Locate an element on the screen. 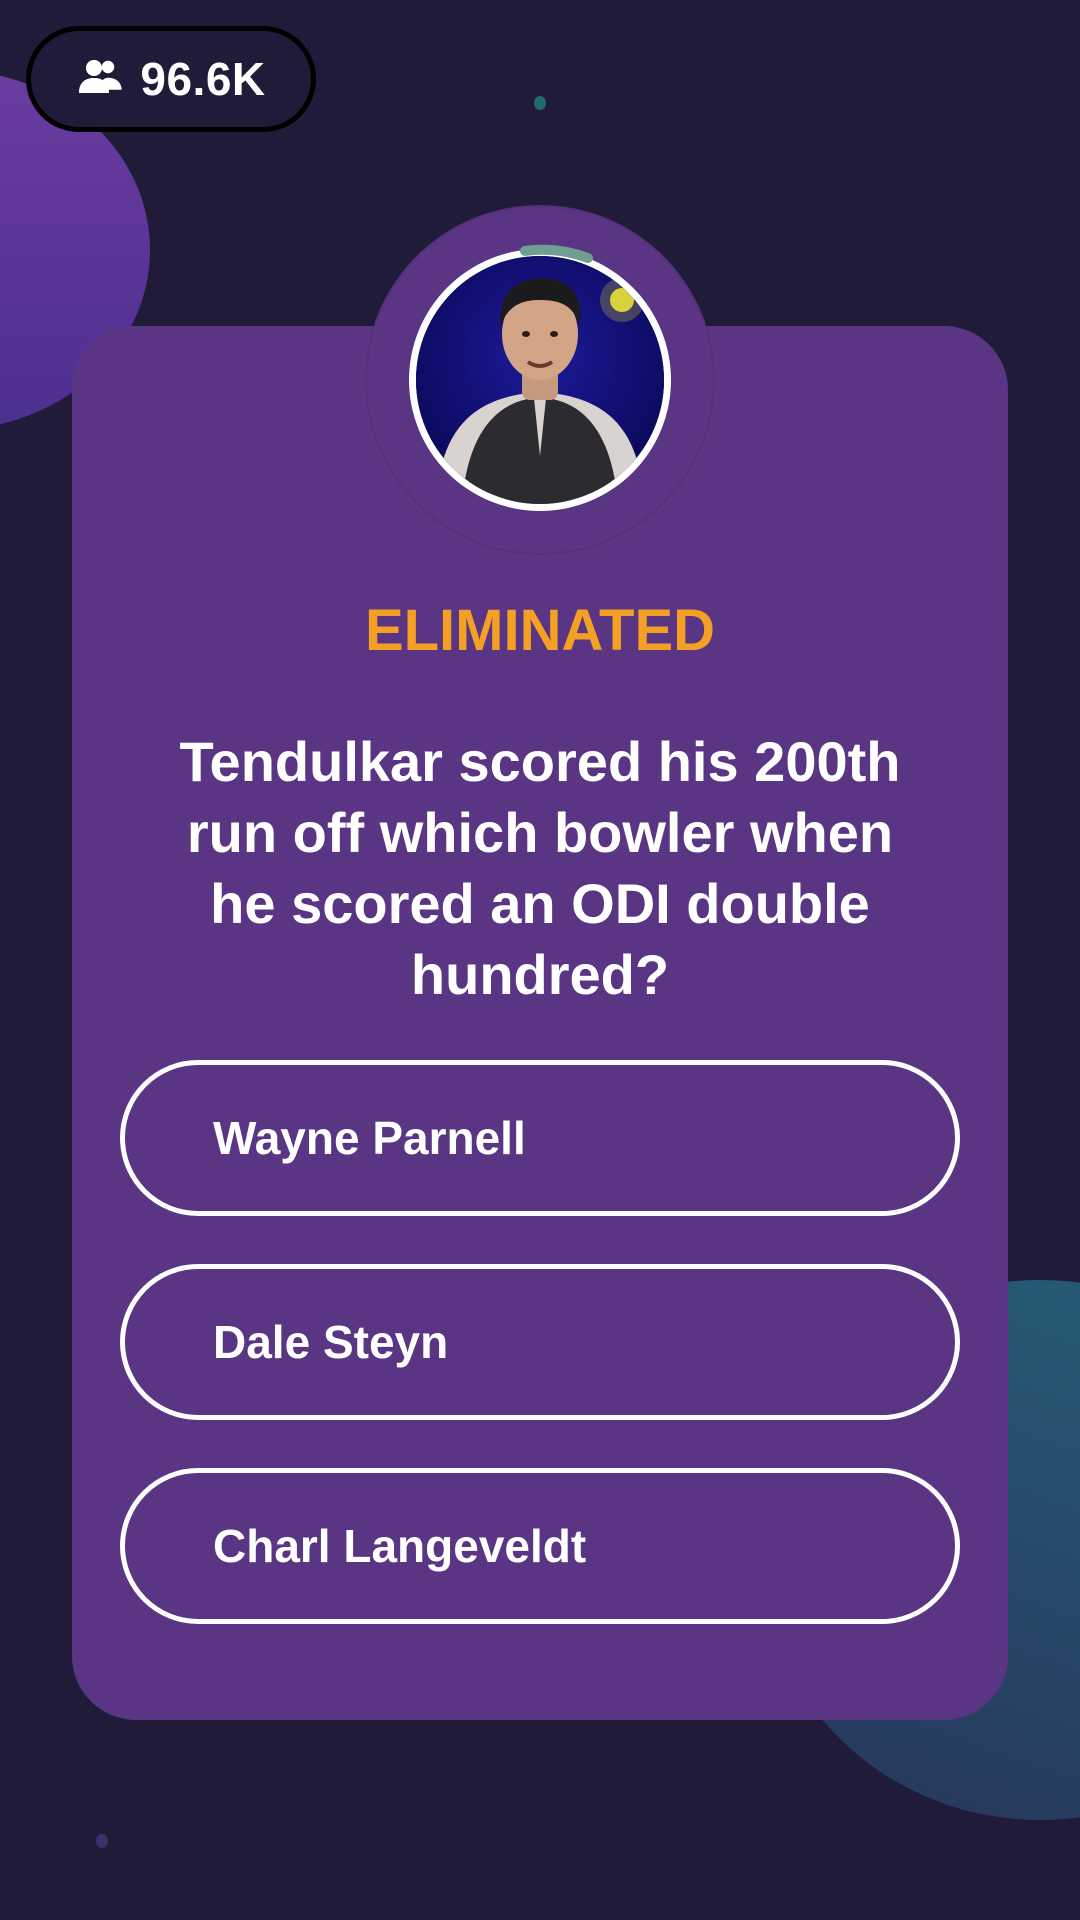 The height and width of the screenshot is (1920, 1080). answer-option-label: Dale Steyn is located at coordinates (331, 1342).